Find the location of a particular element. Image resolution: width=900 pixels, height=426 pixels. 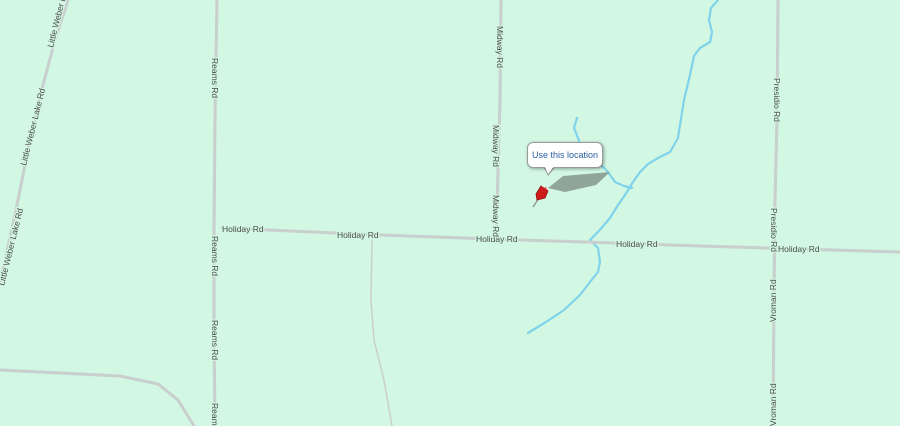

use-location-label: Use this location is located at coordinates (565, 155).